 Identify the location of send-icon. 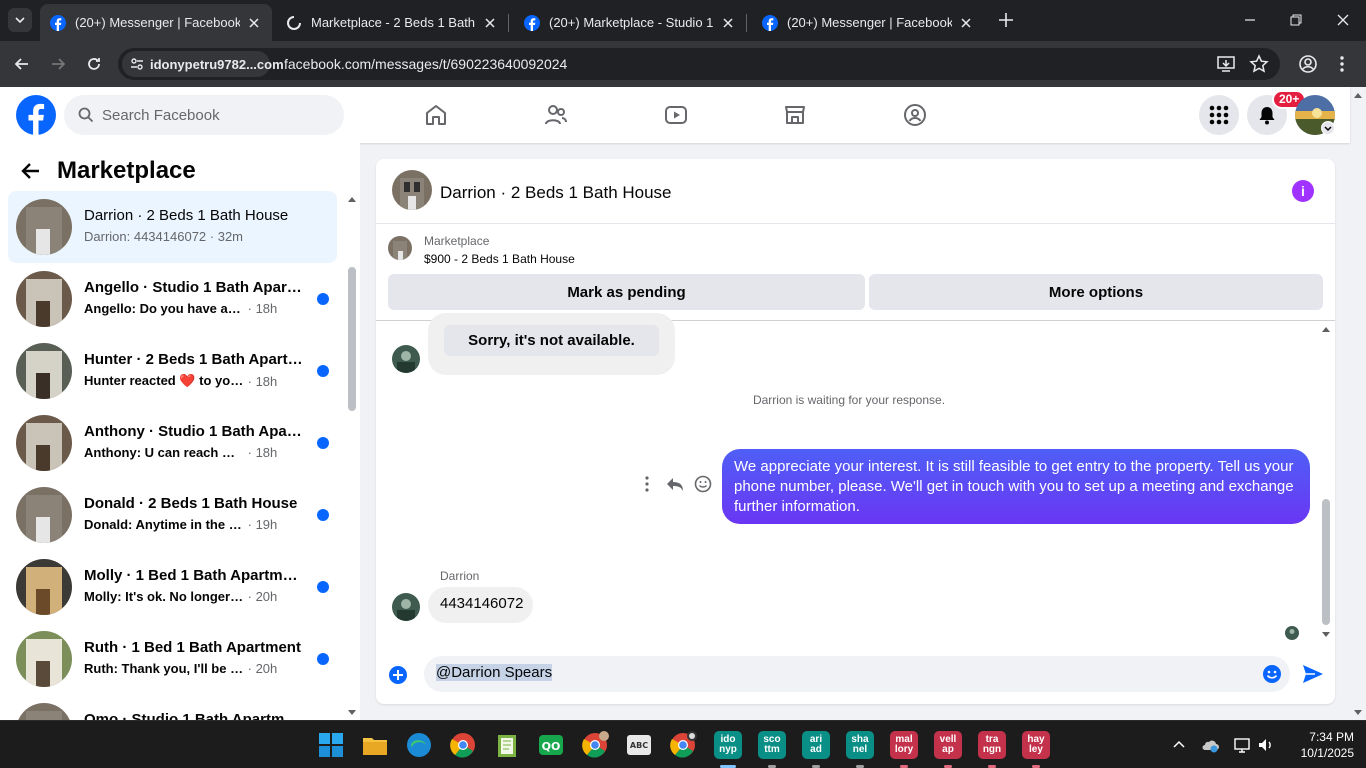
(1313, 674).